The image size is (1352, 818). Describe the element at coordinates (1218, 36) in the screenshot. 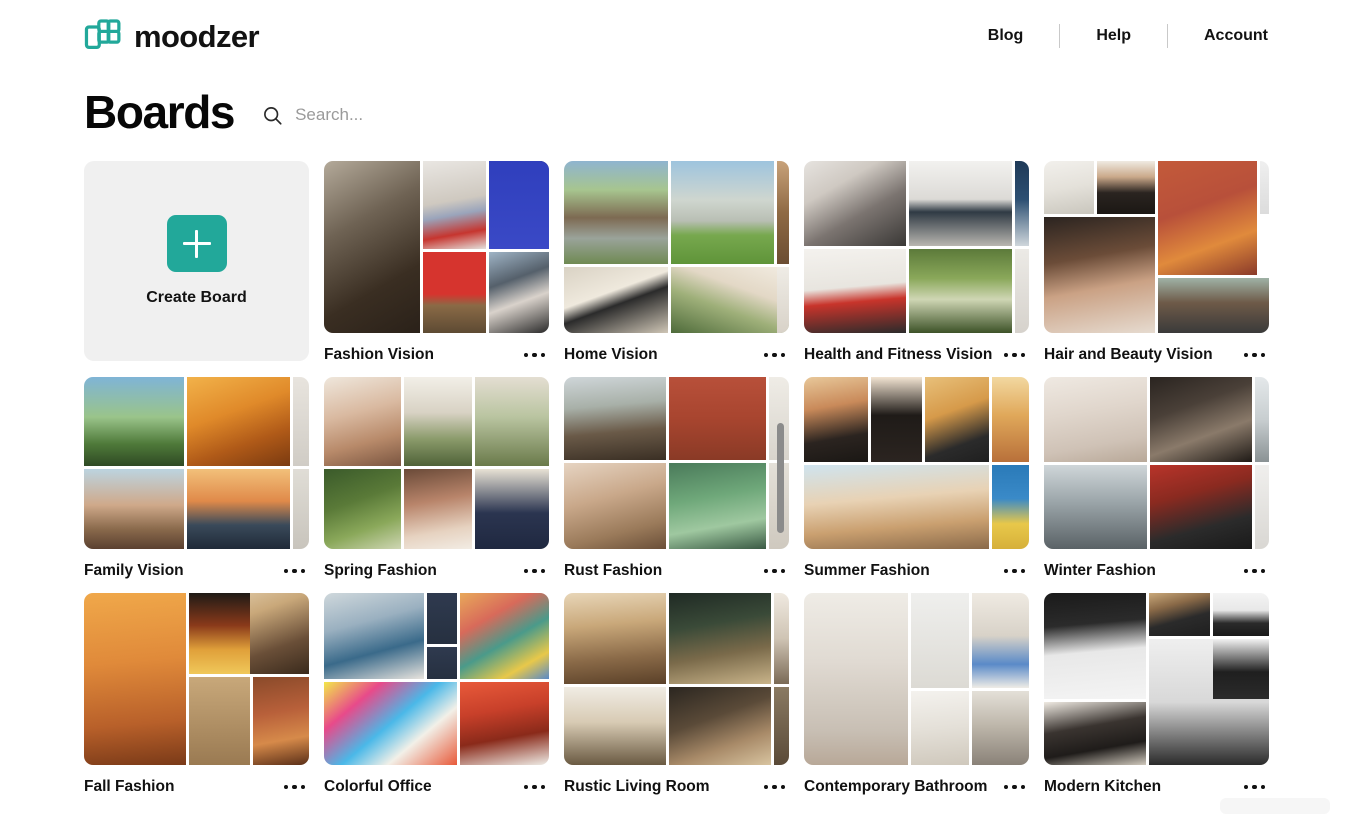

I see `nav-link-account: Account` at that location.